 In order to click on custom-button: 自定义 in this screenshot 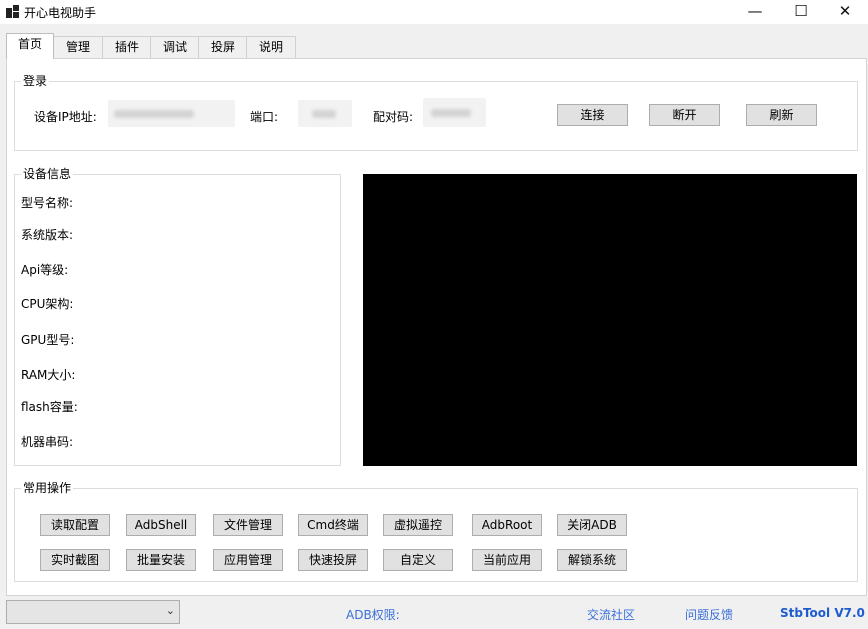, I will do `click(418, 560)`.